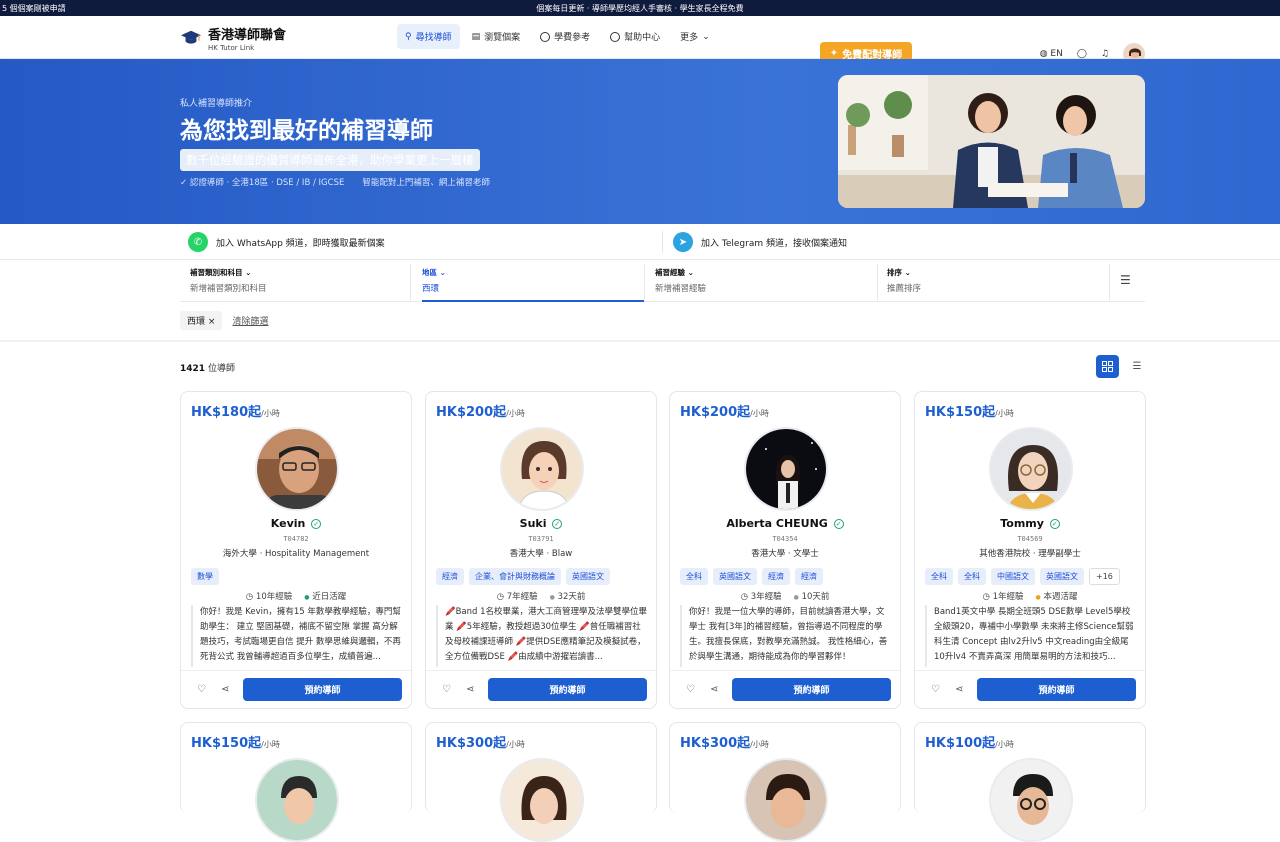 The image size is (1280, 842). What do you see at coordinates (1030, 523) in the screenshot?
I see `tutor-name: Tommy ✓` at bounding box center [1030, 523].